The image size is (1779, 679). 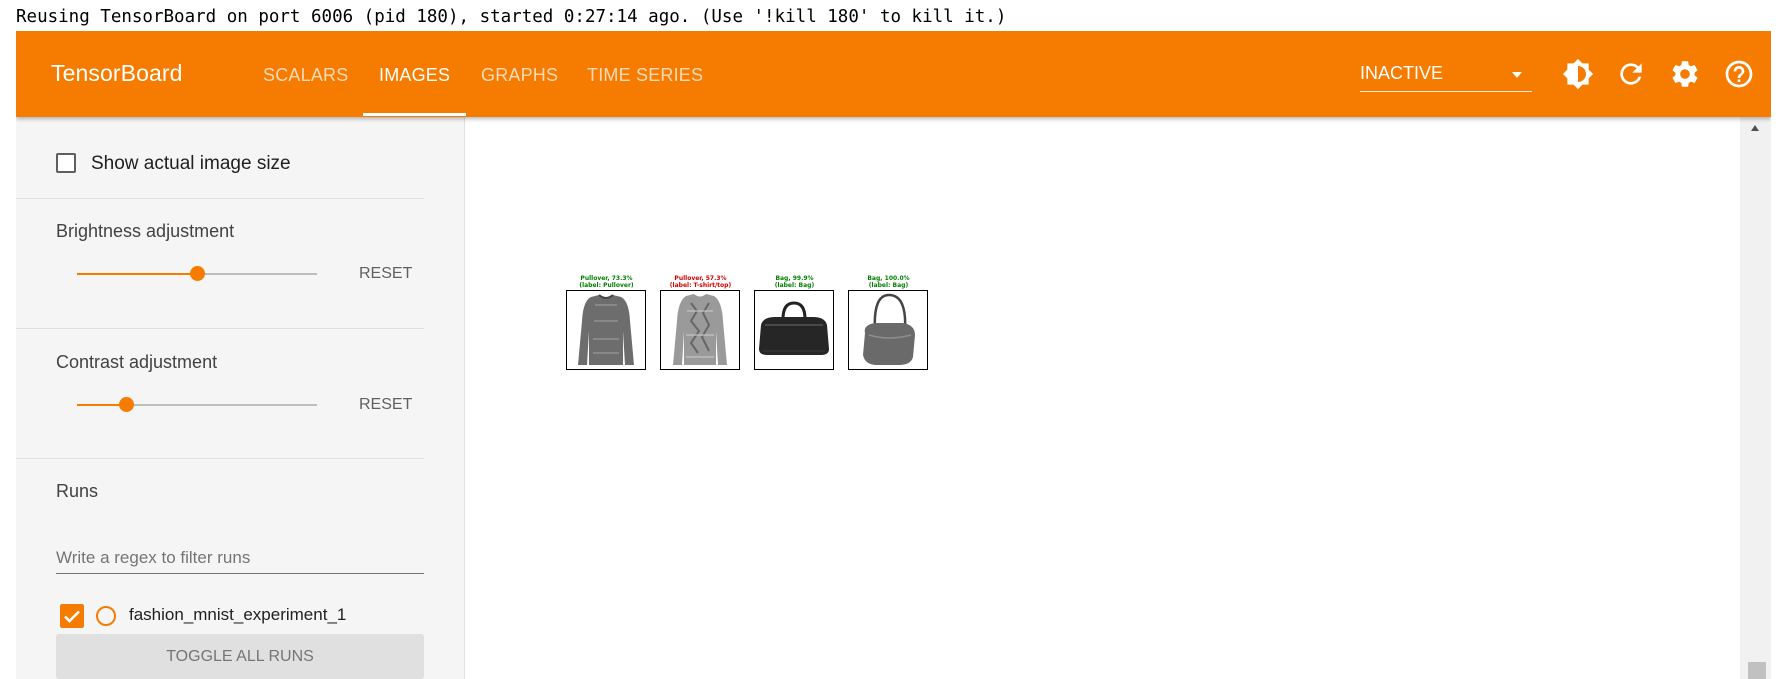 I want to click on contrast-label: Contrast adjustment, so click(x=137, y=362).